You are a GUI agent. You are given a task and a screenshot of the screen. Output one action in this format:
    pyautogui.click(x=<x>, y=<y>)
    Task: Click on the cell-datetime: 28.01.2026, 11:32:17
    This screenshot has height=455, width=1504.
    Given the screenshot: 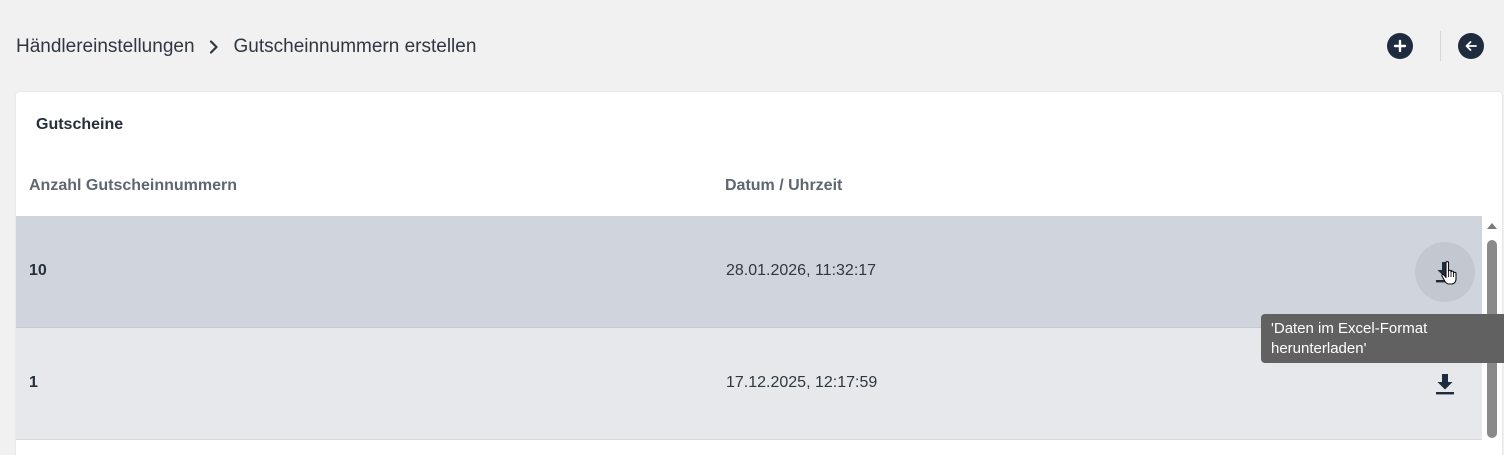 What is the action you would take?
    pyautogui.click(x=801, y=270)
    